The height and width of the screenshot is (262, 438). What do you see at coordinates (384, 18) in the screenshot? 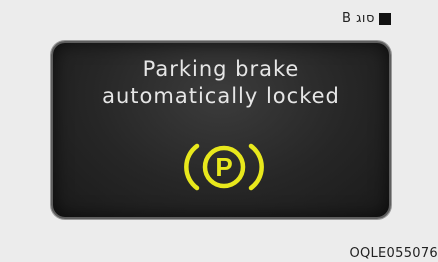
I see `square-icon` at bounding box center [384, 18].